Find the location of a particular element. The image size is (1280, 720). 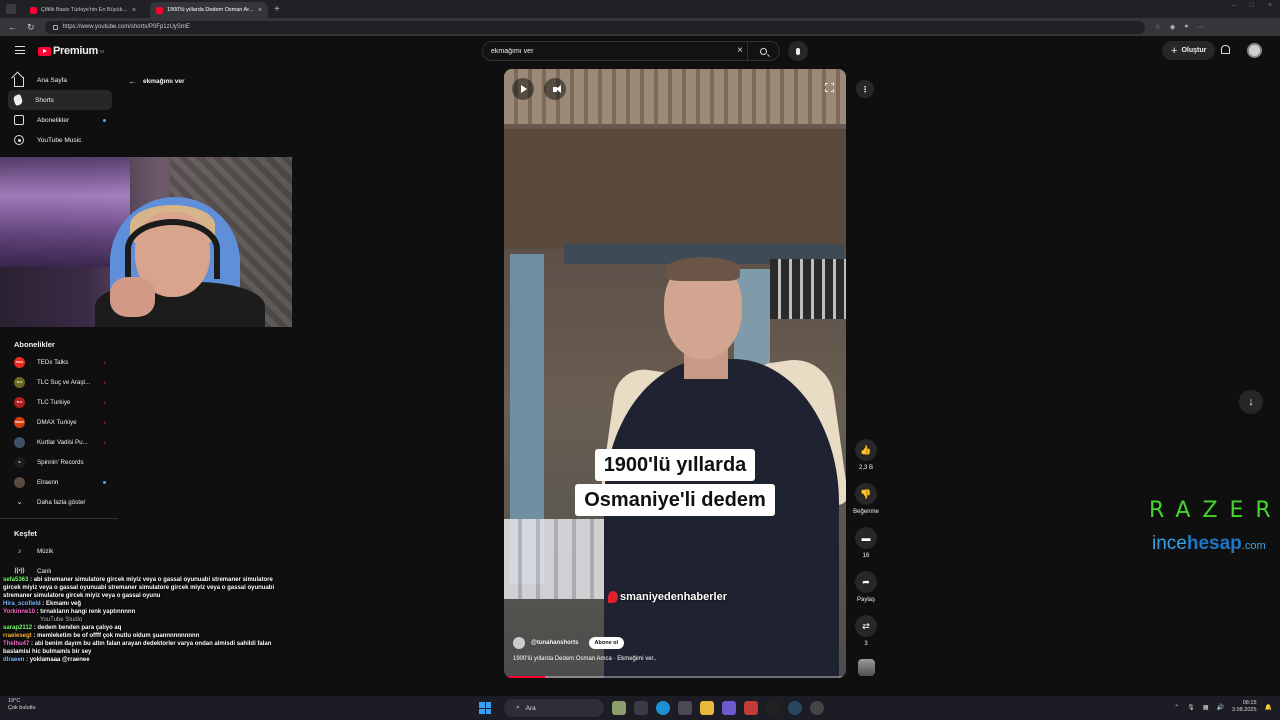

search-back-row: ← ekmağımı ver is located at coordinates (156, 81).